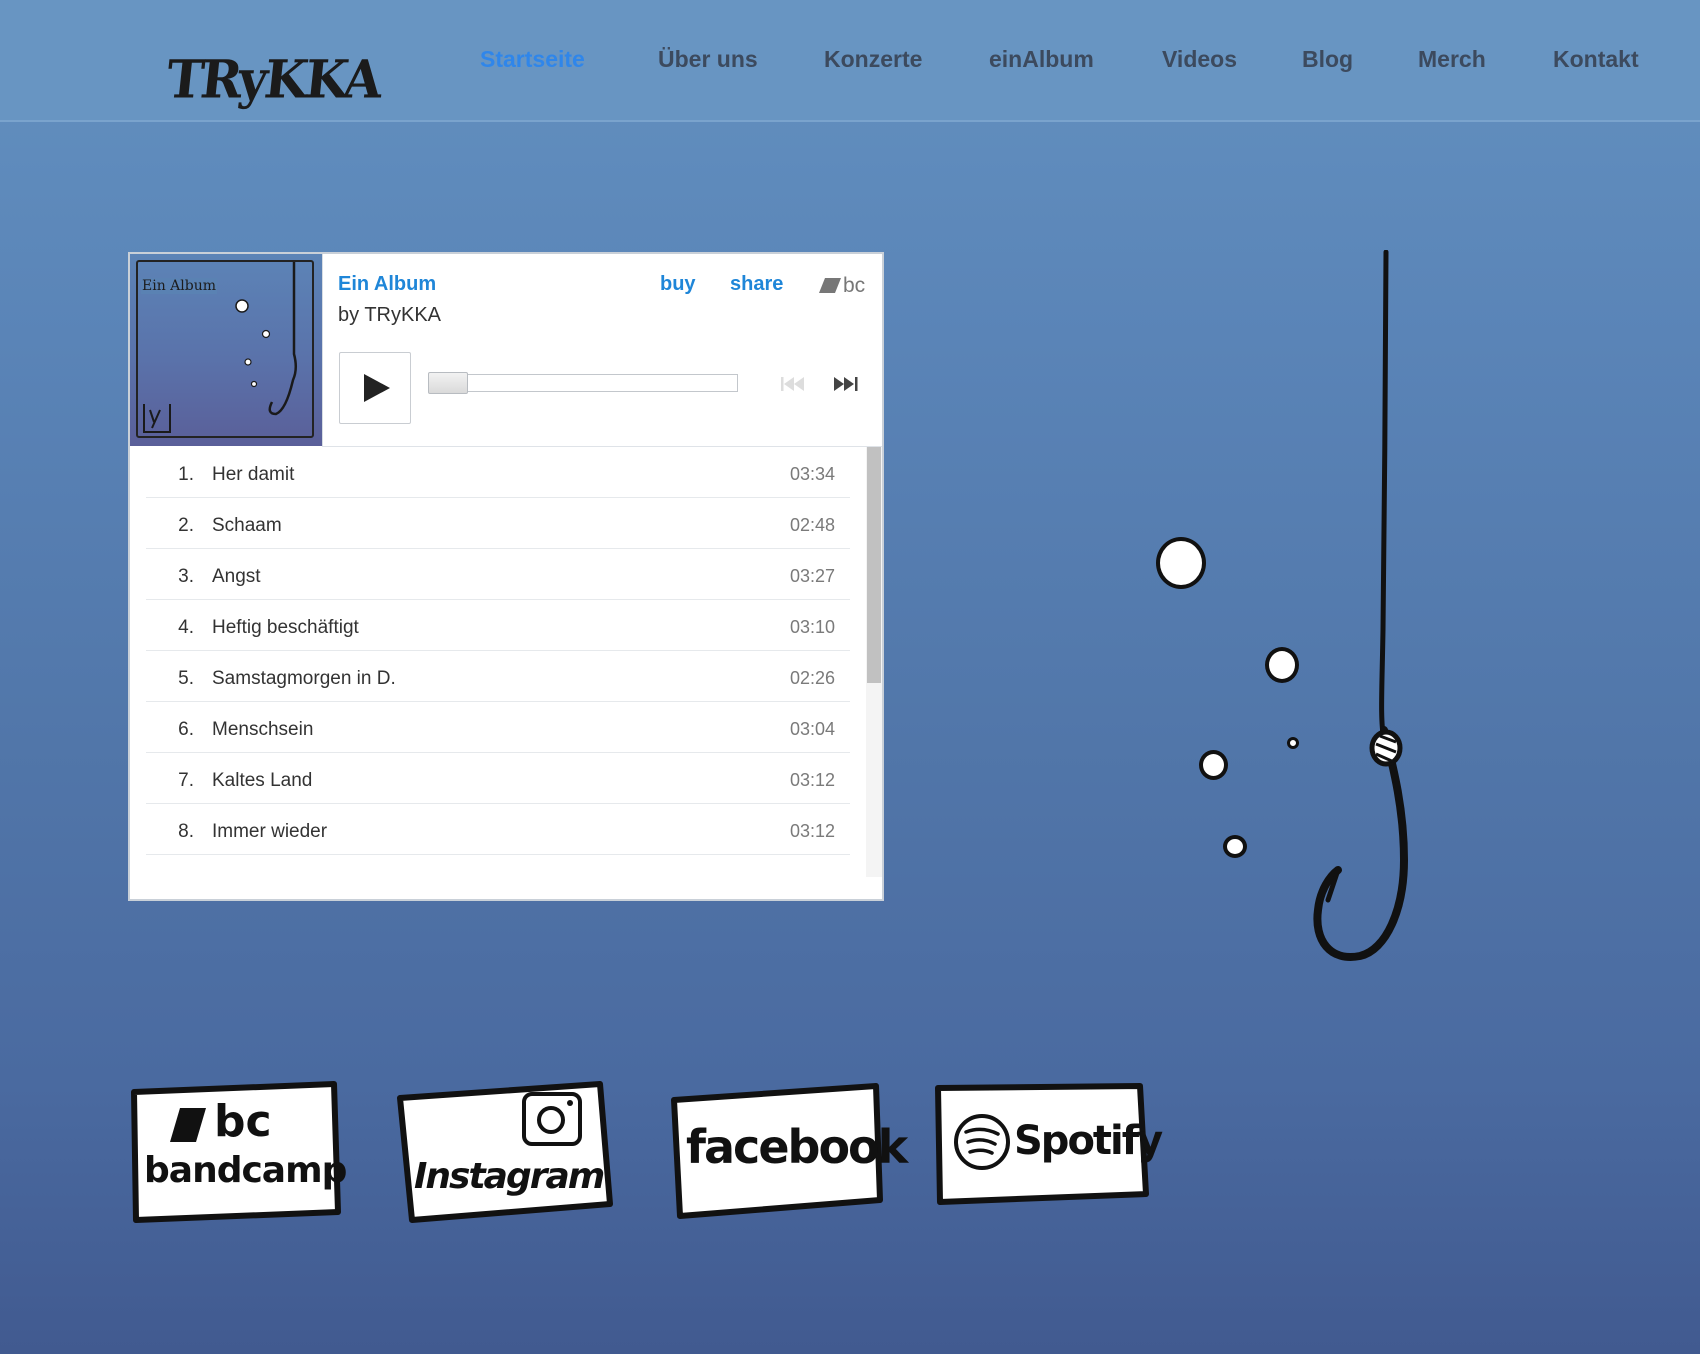  Describe the element at coordinates (186, 474) in the screenshot. I see `track-number: 1.` at that location.